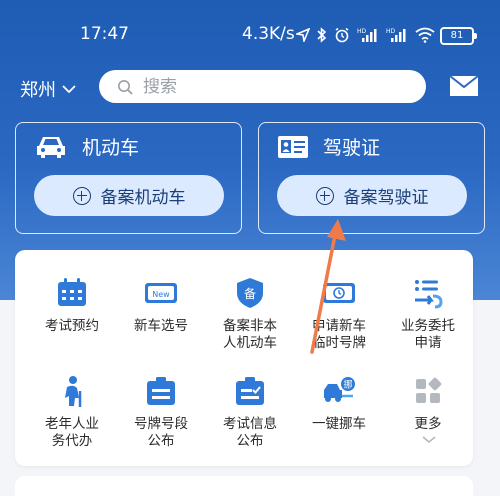 This screenshot has height=496, width=500. Describe the element at coordinates (250, 412) in the screenshot. I see `service-exam-info: 考试信息 公布` at that location.